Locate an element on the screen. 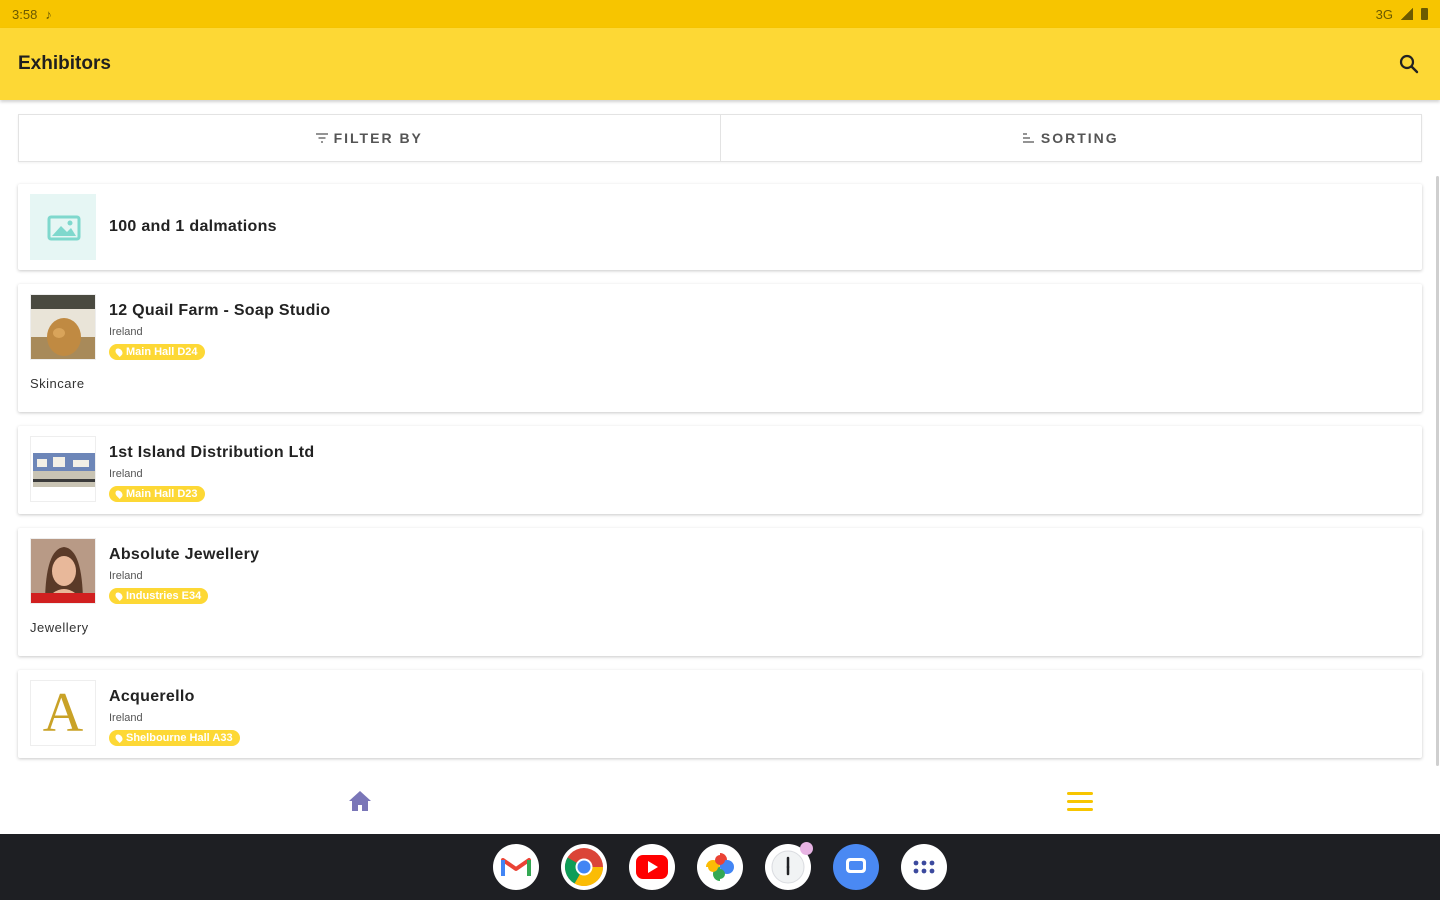 Image resolution: width=1440 pixels, height=900 pixels. chrome-app is located at coordinates (584, 867).